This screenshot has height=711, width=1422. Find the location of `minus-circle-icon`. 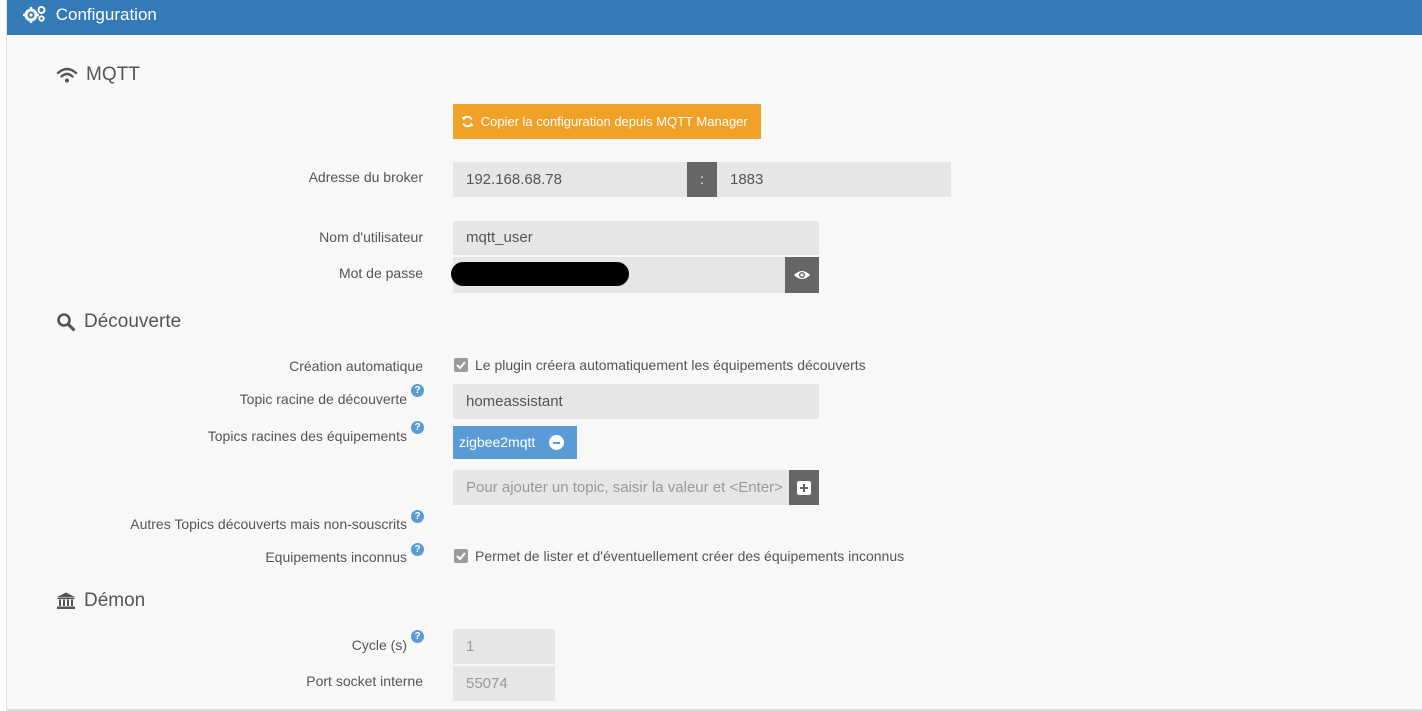

minus-circle-icon is located at coordinates (556, 442).